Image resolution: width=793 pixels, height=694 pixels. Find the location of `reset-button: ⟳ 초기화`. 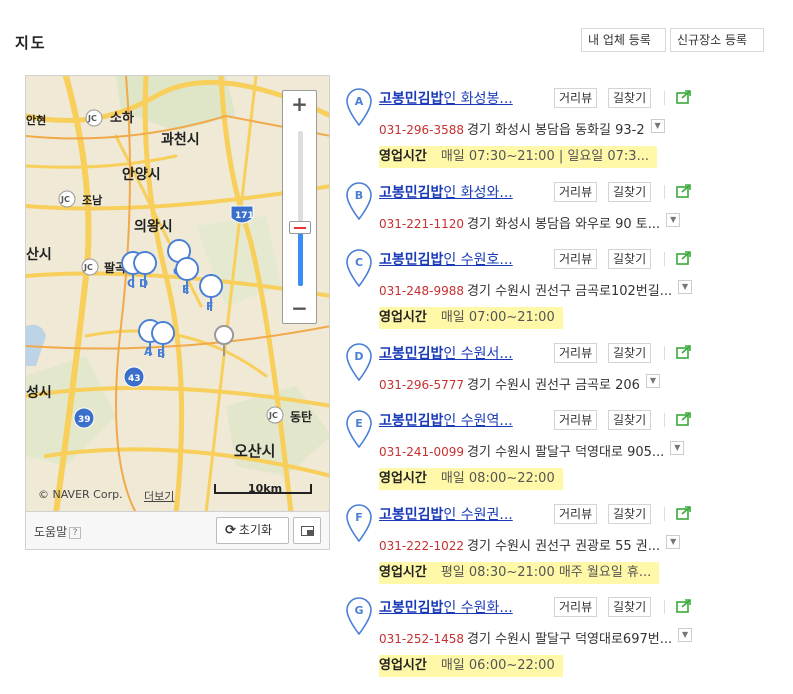

reset-button: ⟳ 초기화 is located at coordinates (252, 530).